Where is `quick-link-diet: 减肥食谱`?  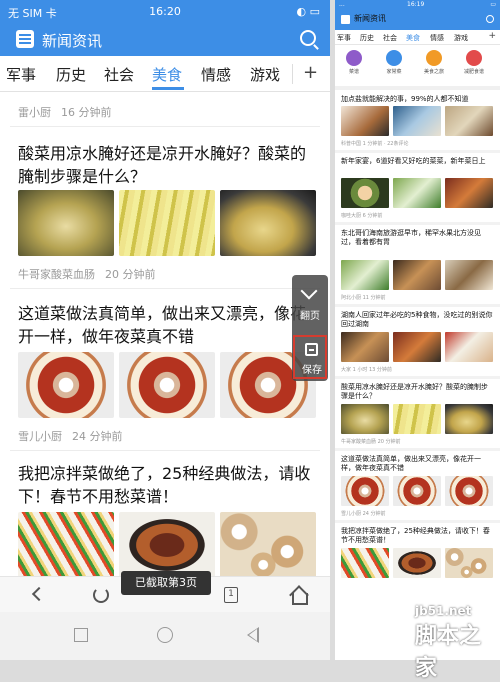
quick-link-diet: 减肥食谱 is located at coordinates (474, 62).